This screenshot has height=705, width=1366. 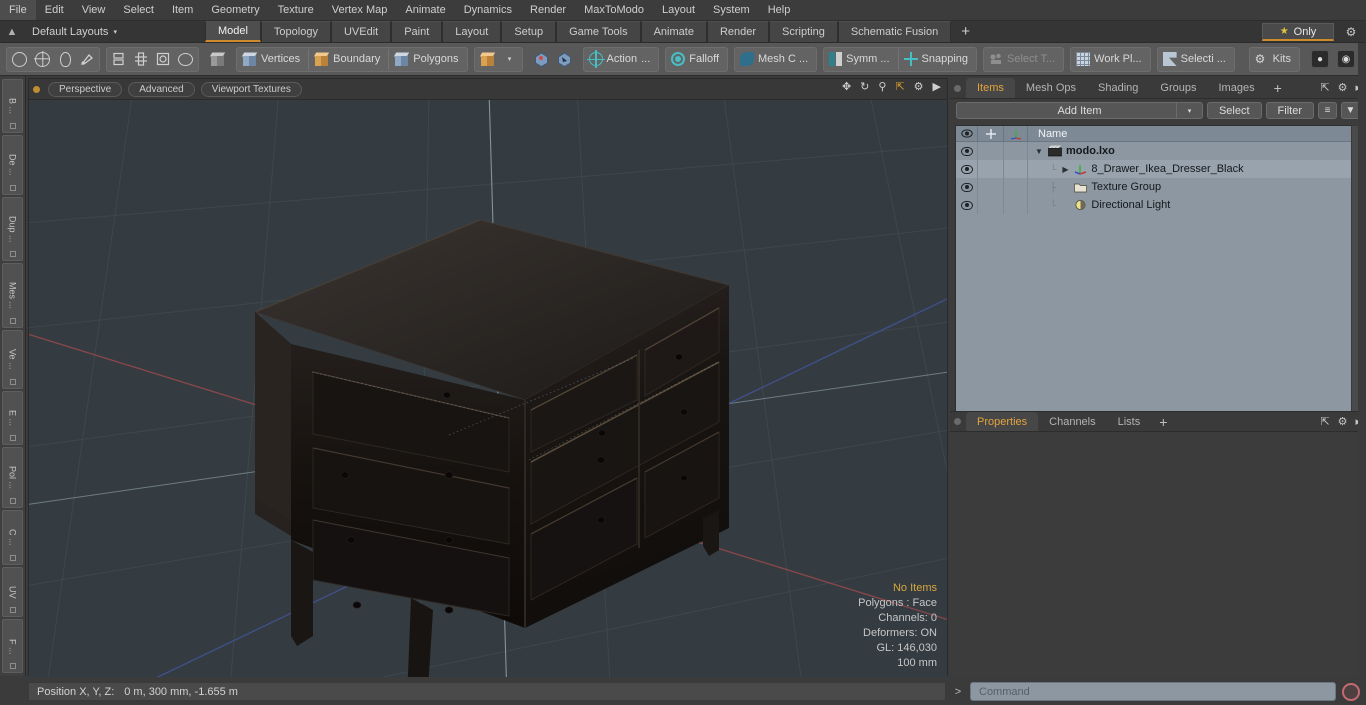 I want to click on kits-button: ⚙ Kits, so click(x=1274, y=59).